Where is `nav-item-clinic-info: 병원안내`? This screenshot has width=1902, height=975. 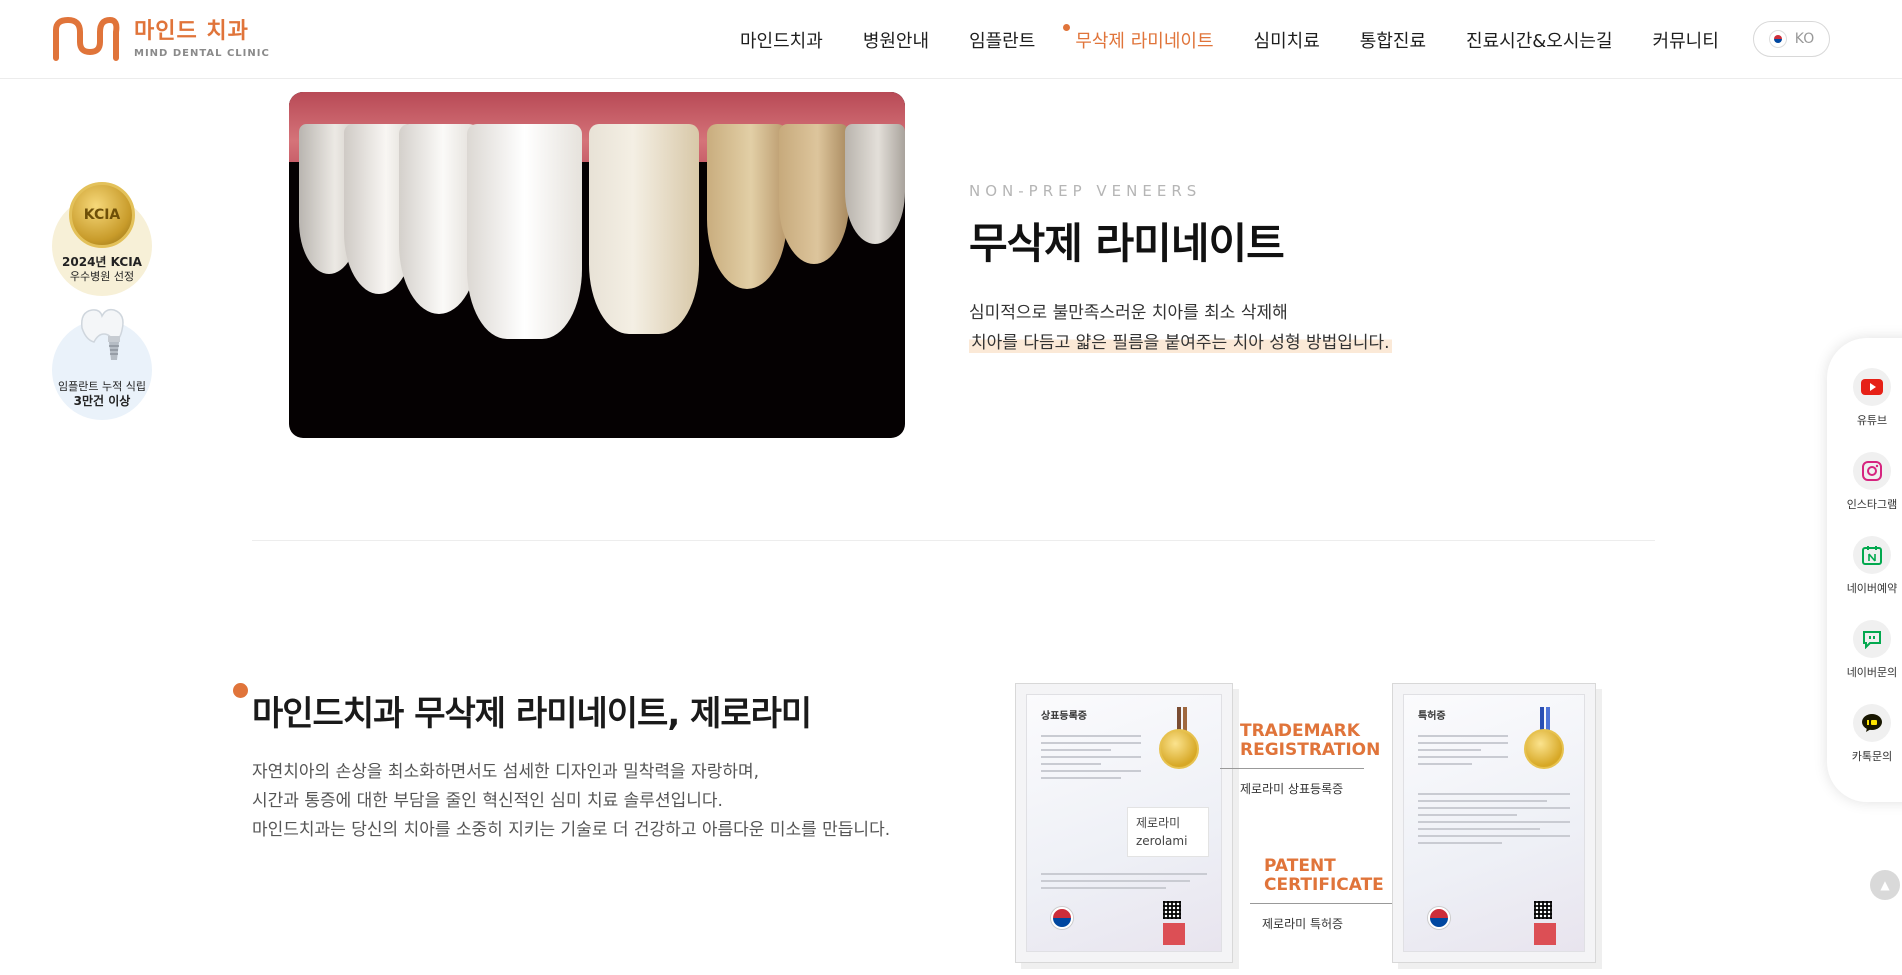
nav-item-clinic-info: 병원안내 is located at coordinates (896, 40).